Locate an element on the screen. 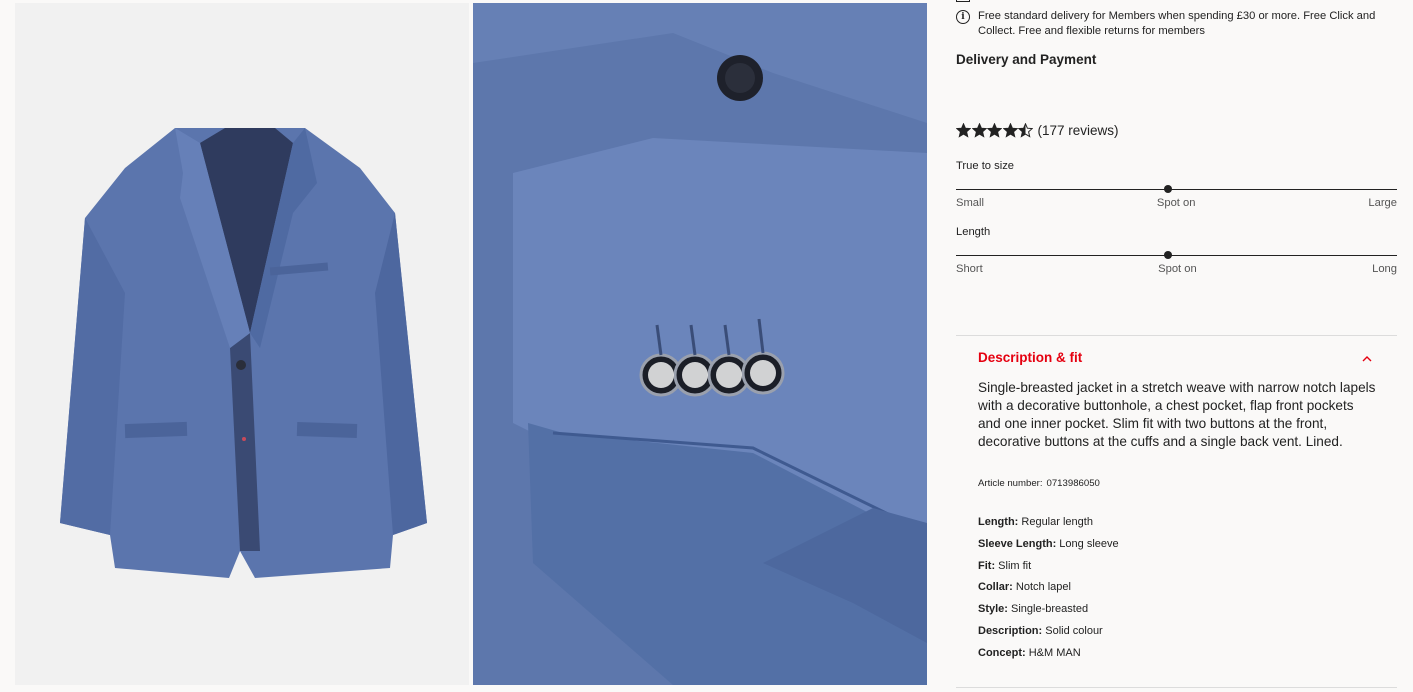 This screenshot has height=692, width=1413. fit-length: Length Short Spot on Long is located at coordinates (1176, 256).